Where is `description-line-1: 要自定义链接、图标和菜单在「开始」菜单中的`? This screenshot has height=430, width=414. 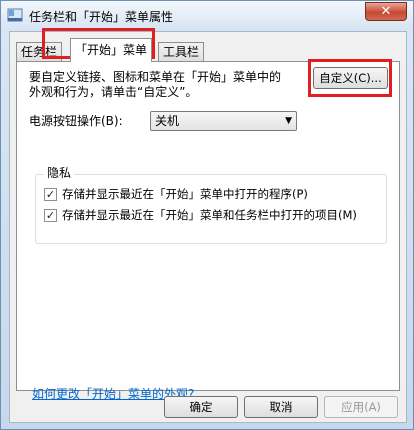
description-line-1: 要自定义链接、图标和菜单在「开始」菜单中的 is located at coordinates (155, 77).